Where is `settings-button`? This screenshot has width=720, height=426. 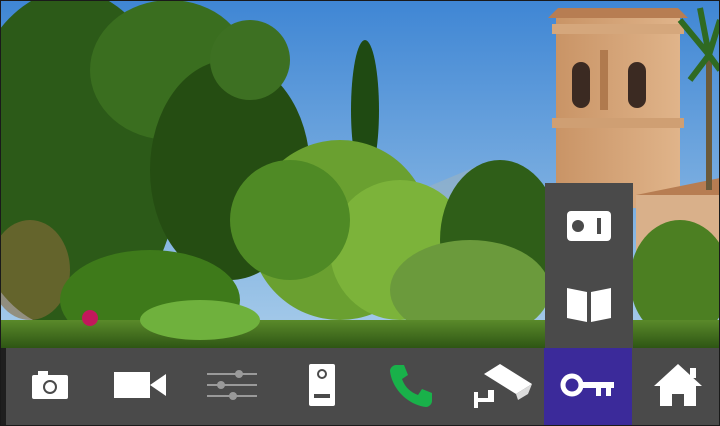 settings-button is located at coordinates (232, 387).